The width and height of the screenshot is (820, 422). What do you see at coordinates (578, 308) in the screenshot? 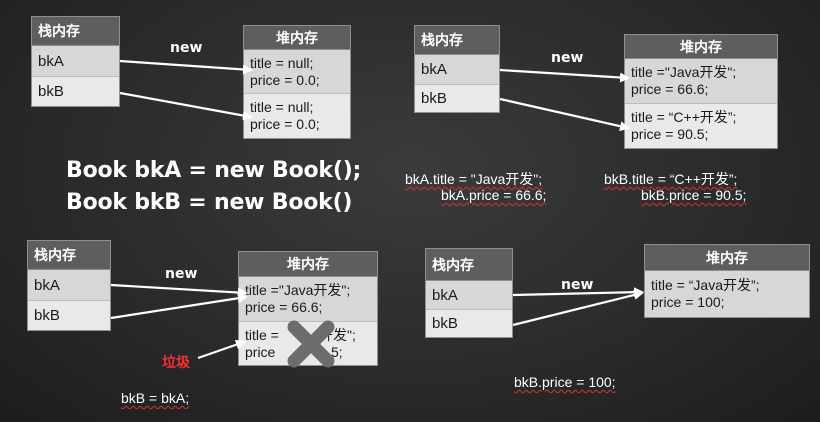
I see `arrow-p4-bkB` at bounding box center [578, 308].